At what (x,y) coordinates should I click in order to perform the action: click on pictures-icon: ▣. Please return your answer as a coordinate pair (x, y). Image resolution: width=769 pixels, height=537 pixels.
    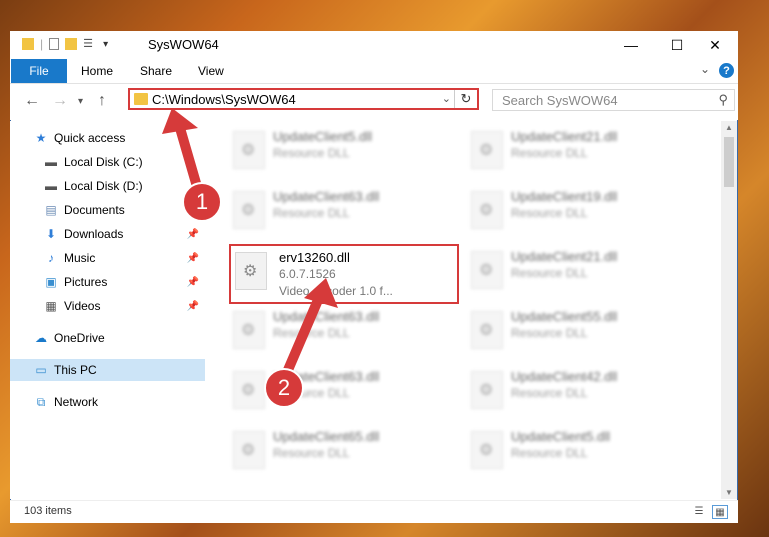
    Looking at the image, I should click on (51, 282).